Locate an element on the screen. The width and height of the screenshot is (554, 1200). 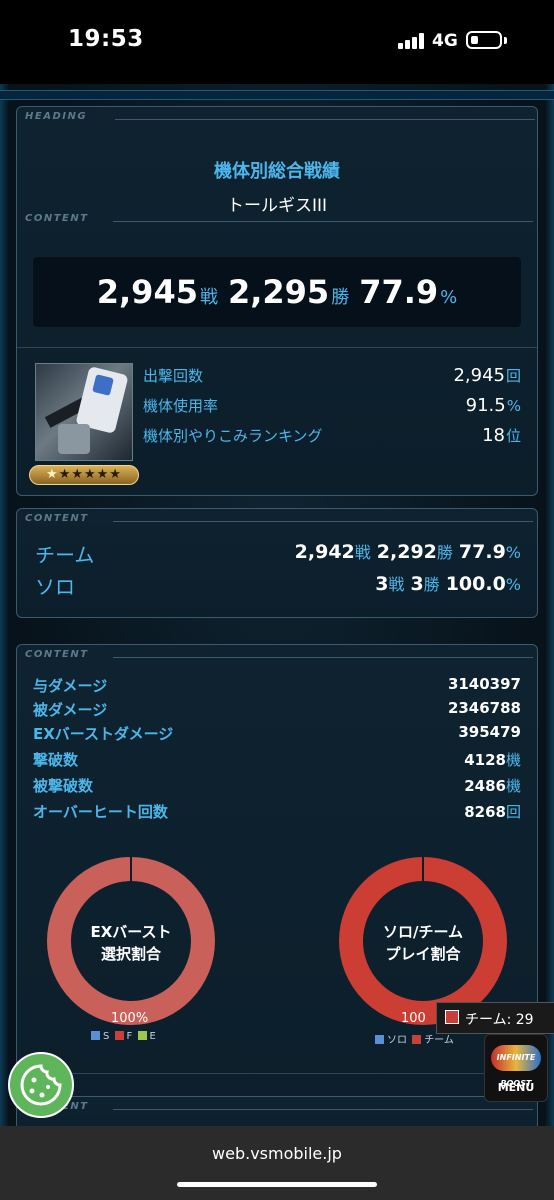
star-icon: ★ is located at coordinates (52, 474).